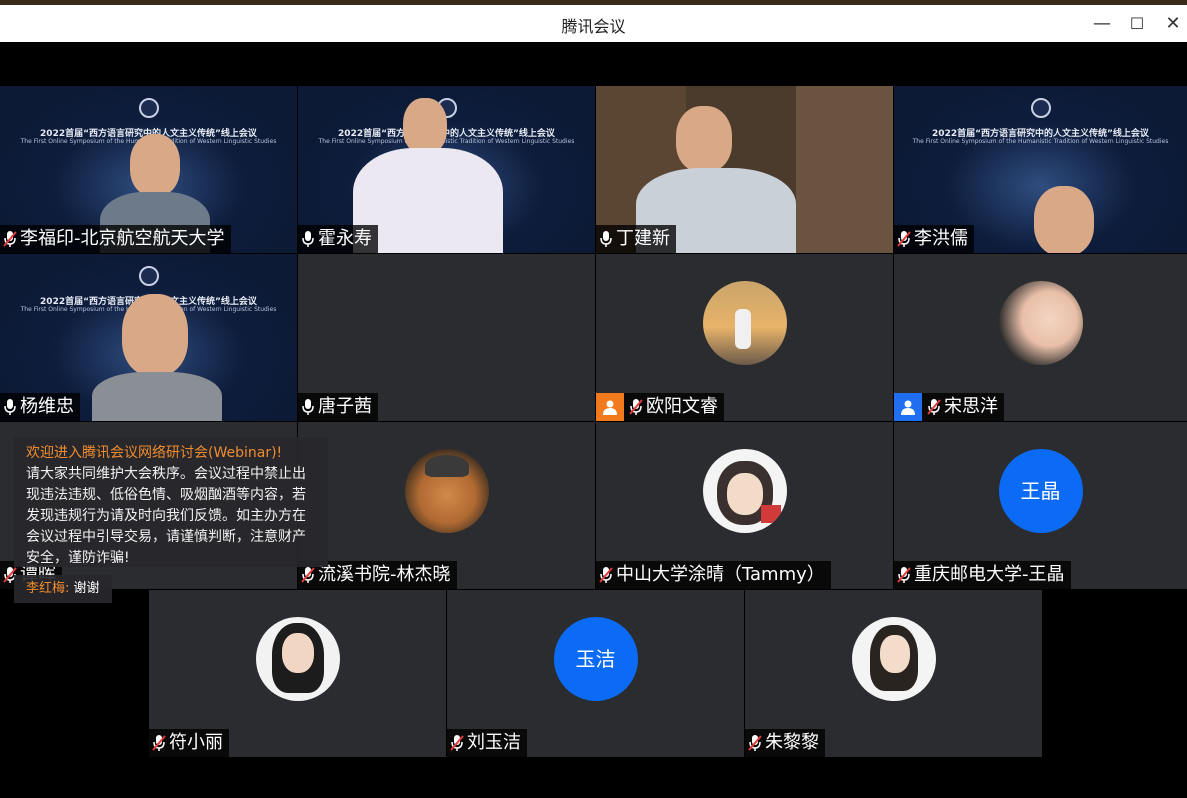 Image resolution: width=1187 pixels, height=798 pixels. What do you see at coordinates (744, 169) in the screenshot?
I see `participant-tile: 丁建新` at bounding box center [744, 169].